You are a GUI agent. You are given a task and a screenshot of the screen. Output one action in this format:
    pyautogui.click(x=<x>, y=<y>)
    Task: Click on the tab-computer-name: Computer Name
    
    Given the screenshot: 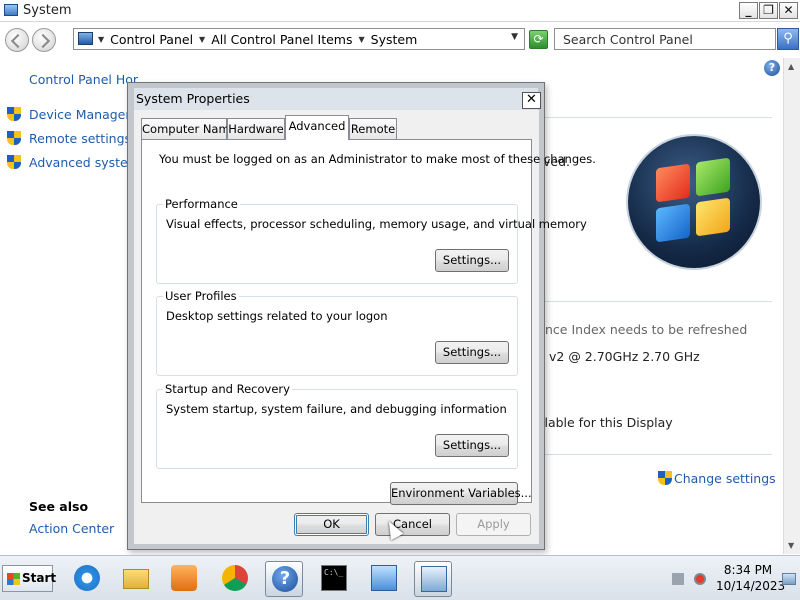 What is the action you would take?
    pyautogui.click(x=189, y=128)
    